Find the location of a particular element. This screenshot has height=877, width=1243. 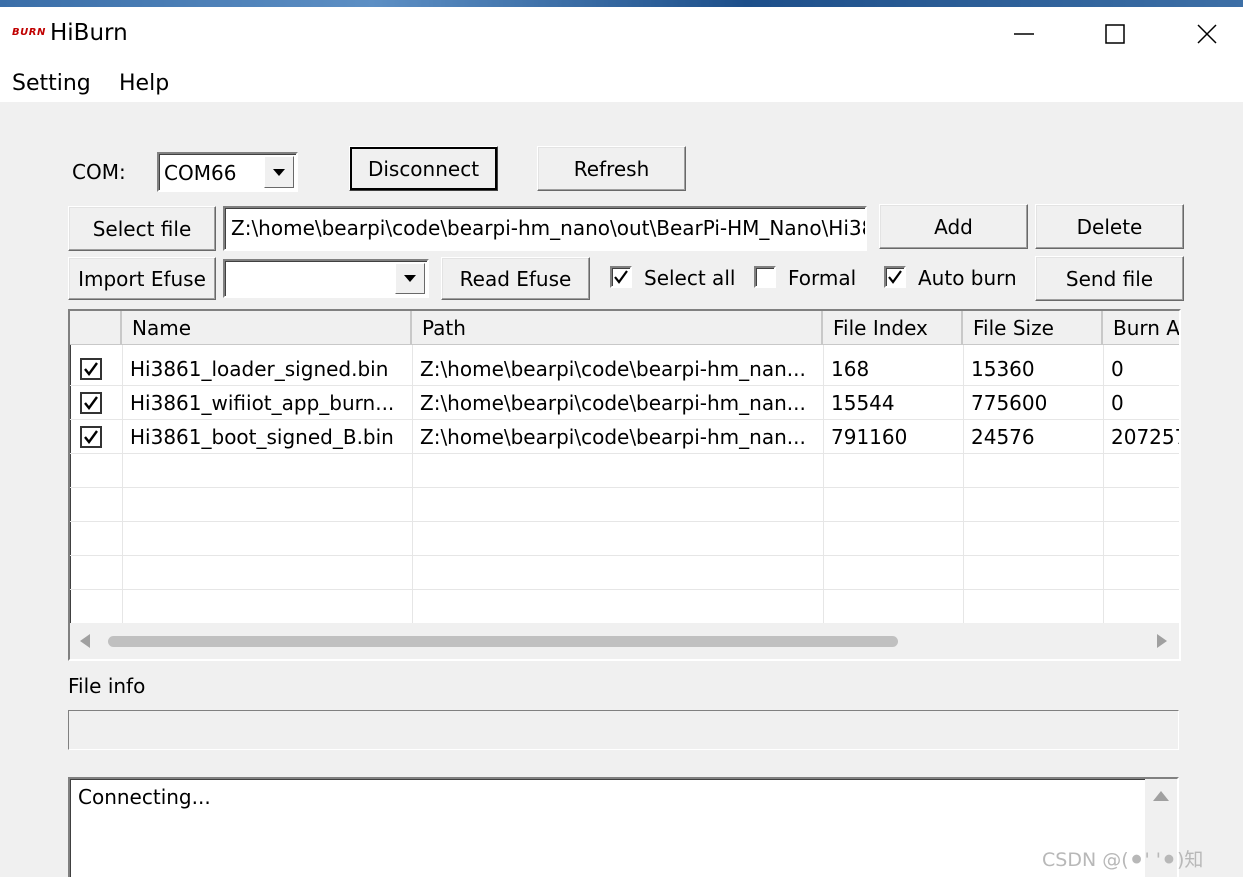

efuse-dropdown-button is located at coordinates (410, 278).